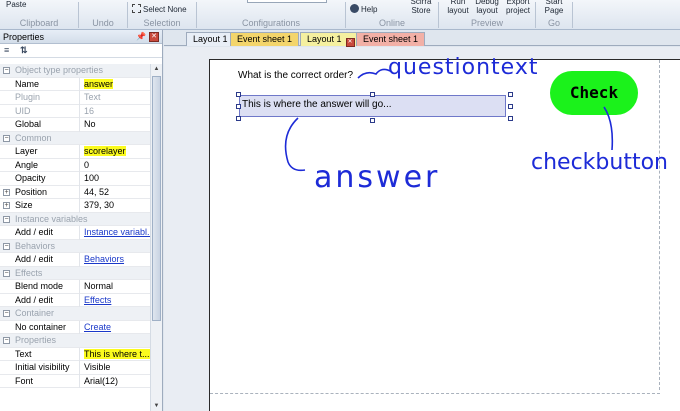 Image resolution: width=680 pixels, height=411 pixels. Describe the element at coordinates (99, 83) in the screenshot. I see `property-value: answer` at that location.